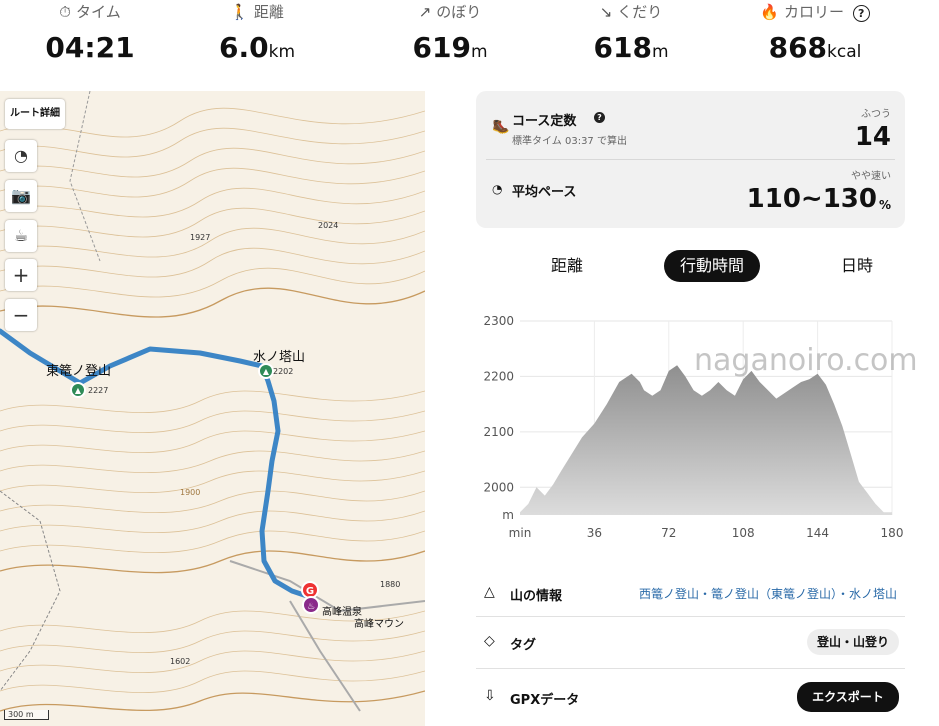 This screenshot has height=726, width=939. I want to click on mountain-info-label: 山の情報, so click(536, 596).